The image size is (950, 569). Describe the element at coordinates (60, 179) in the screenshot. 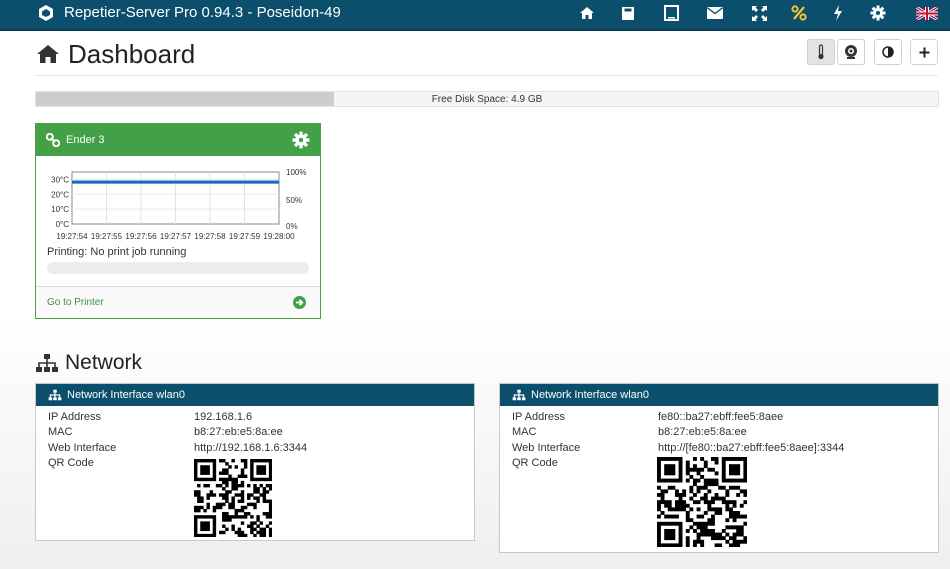

I see `y-axis-tick-label: 30°C` at that location.